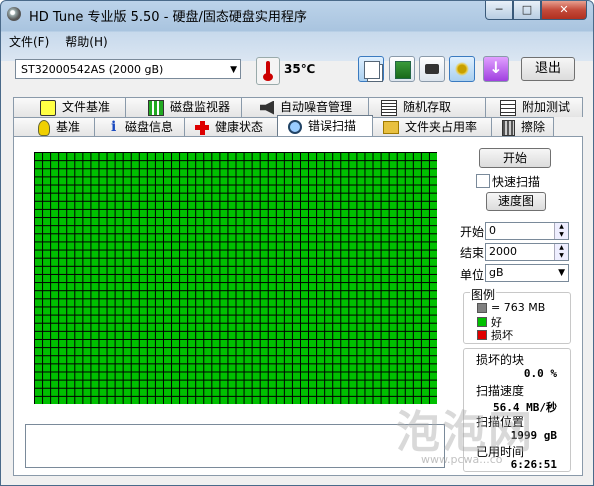  Describe the element at coordinates (69, 107) in the screenshot. I see `tab-file-benchmark: 文件基准` at that location.